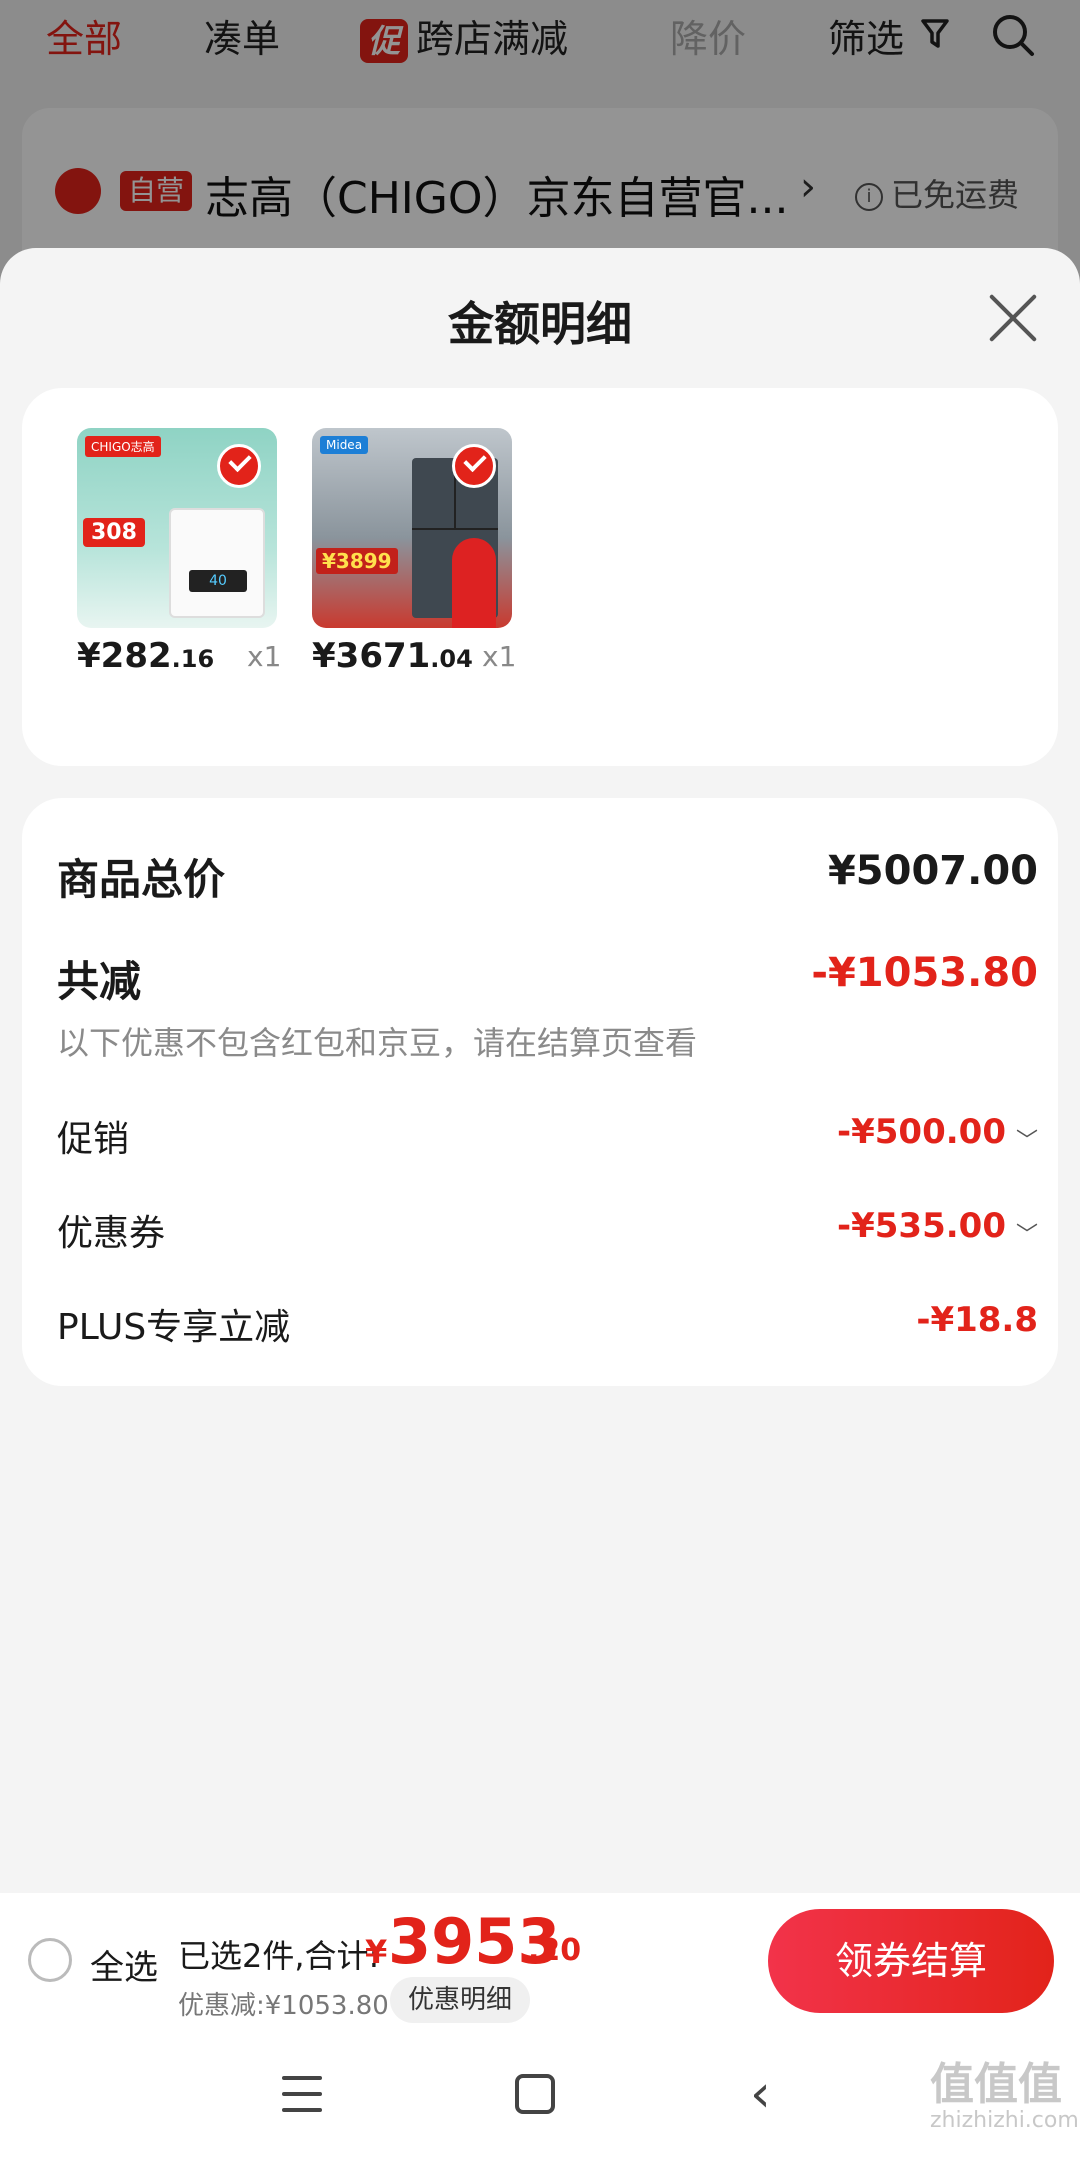  What do you see at coordinates (535, 2094) in the screenshot?
I see `home-icon` at bounding box center [535, 2094].